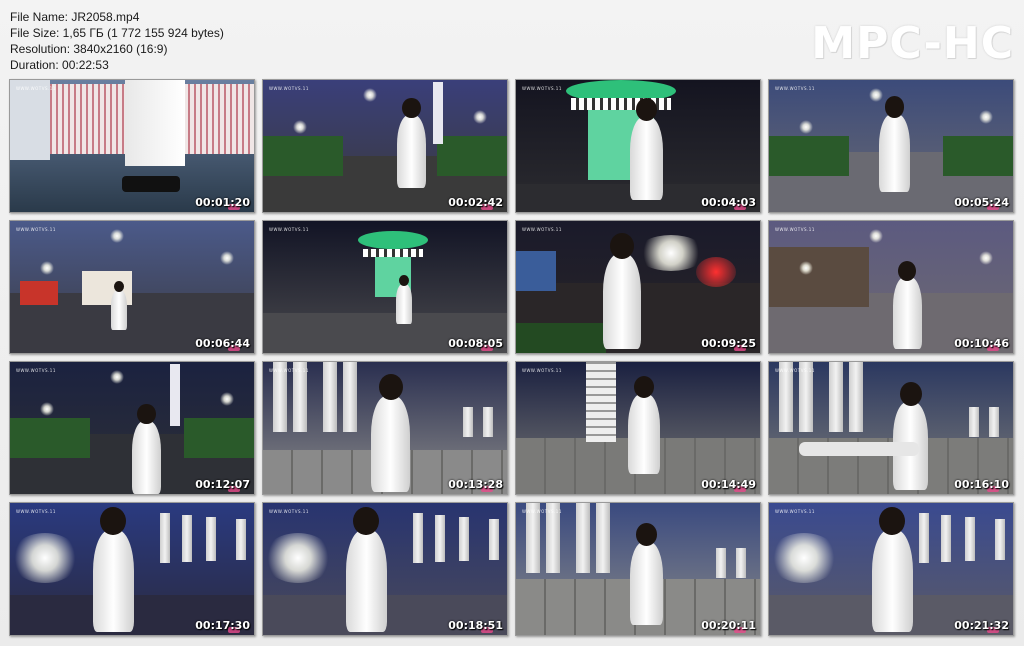  What do you see at coordinates (981, 202) in the screenshot?
I see `timestamp: 00:05:24` at bounding box center [981, 202].